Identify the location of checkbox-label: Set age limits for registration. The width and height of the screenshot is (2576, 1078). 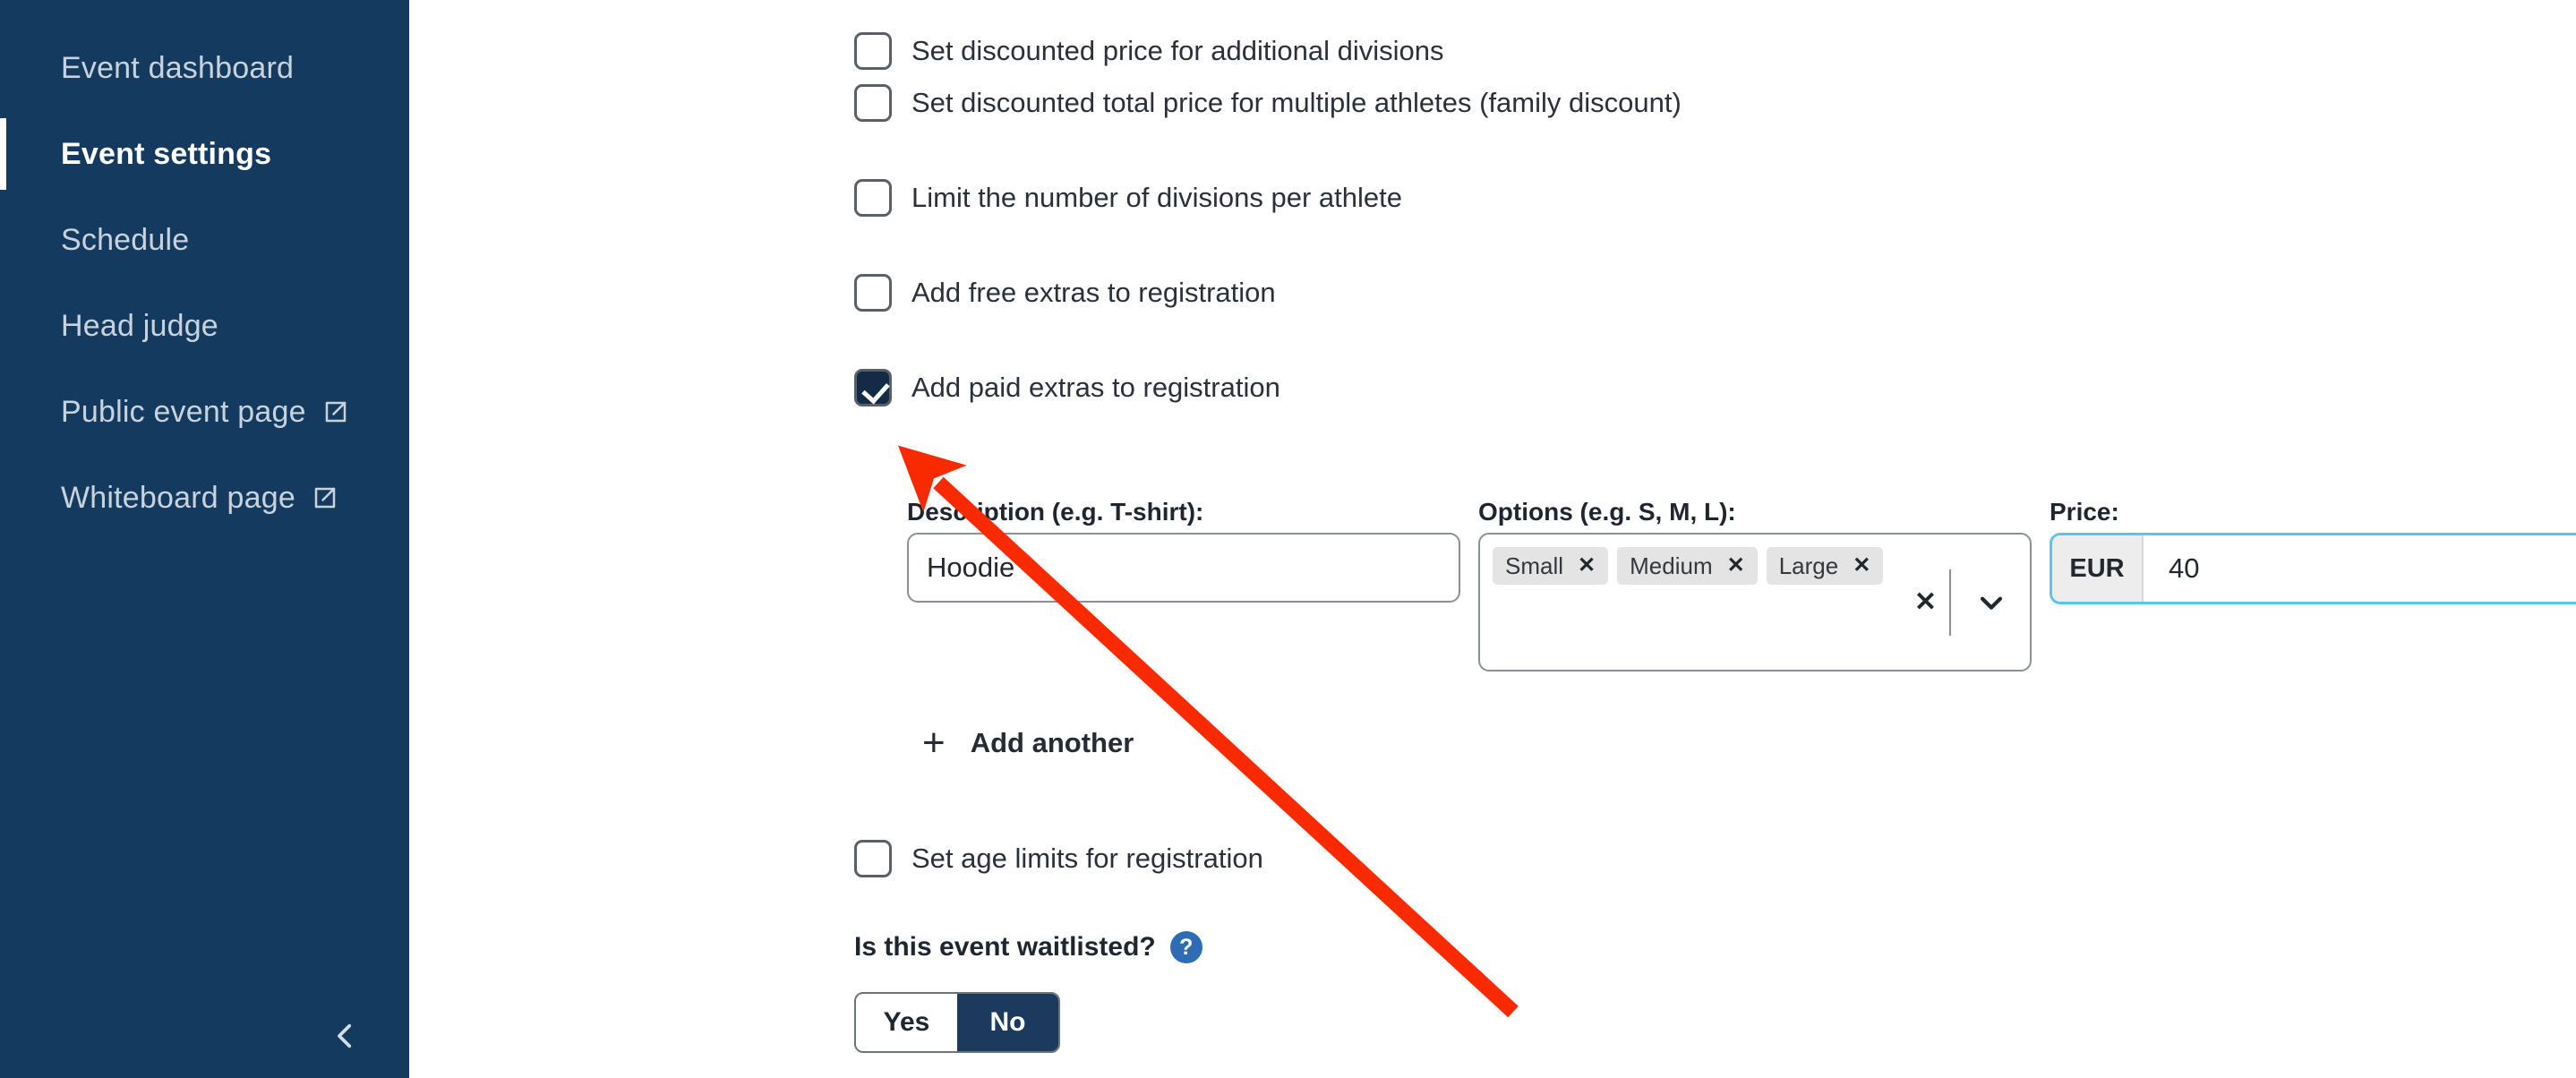
(1087, 858).